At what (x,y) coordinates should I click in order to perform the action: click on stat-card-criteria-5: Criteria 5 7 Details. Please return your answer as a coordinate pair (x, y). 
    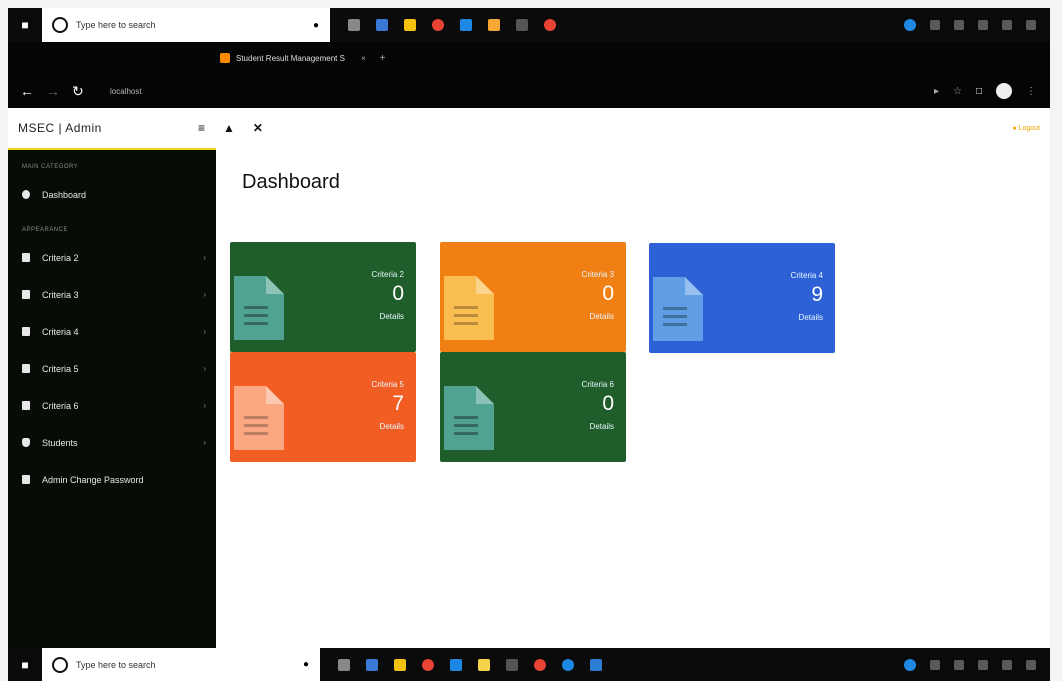
    Looking at the image, I should click on (323, 407).